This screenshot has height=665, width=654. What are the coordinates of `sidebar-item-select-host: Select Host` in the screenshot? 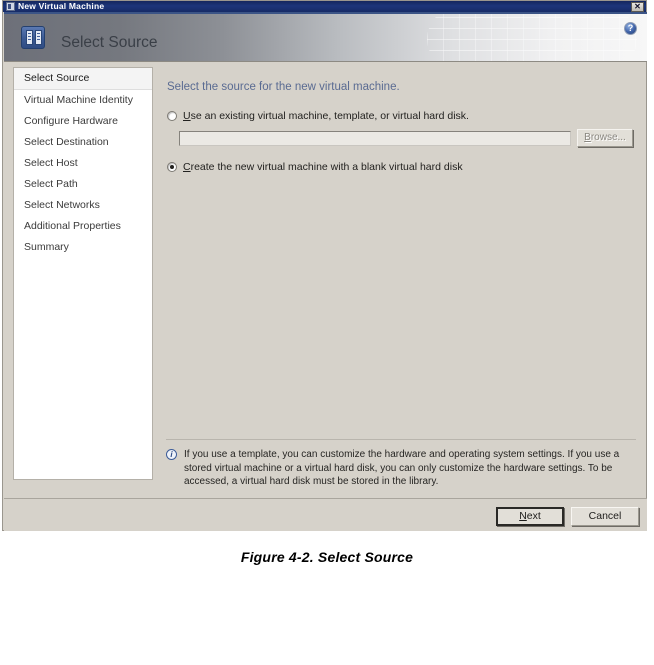 It's located at (83, 163).